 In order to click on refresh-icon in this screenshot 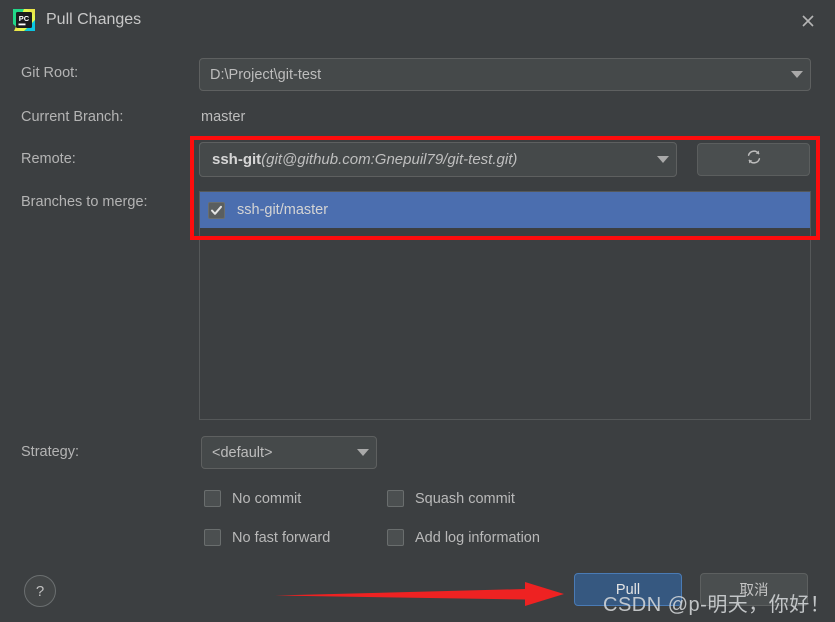, I will do `click(754, 159)`.